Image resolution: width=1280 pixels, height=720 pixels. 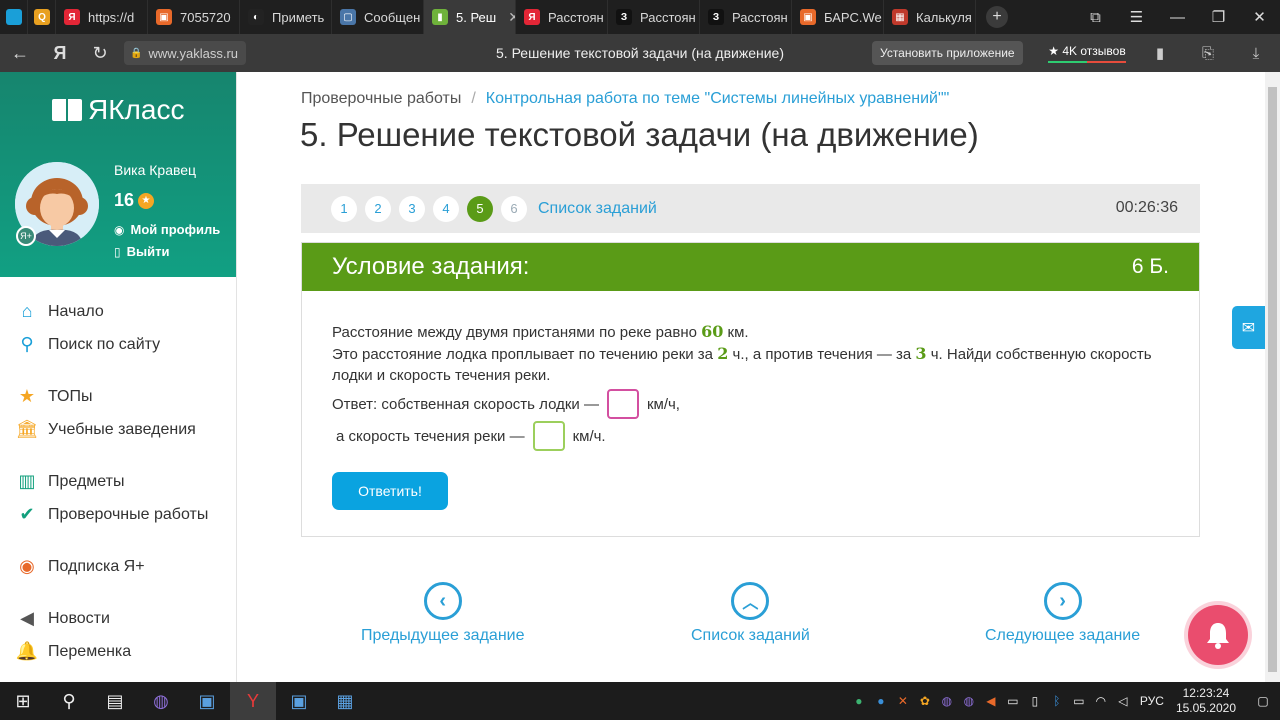 What do you see at coordinates (1248, 327) in the screenshot?
I see `feedback-mail-button: ✉` at bounding box center [1248, 327].